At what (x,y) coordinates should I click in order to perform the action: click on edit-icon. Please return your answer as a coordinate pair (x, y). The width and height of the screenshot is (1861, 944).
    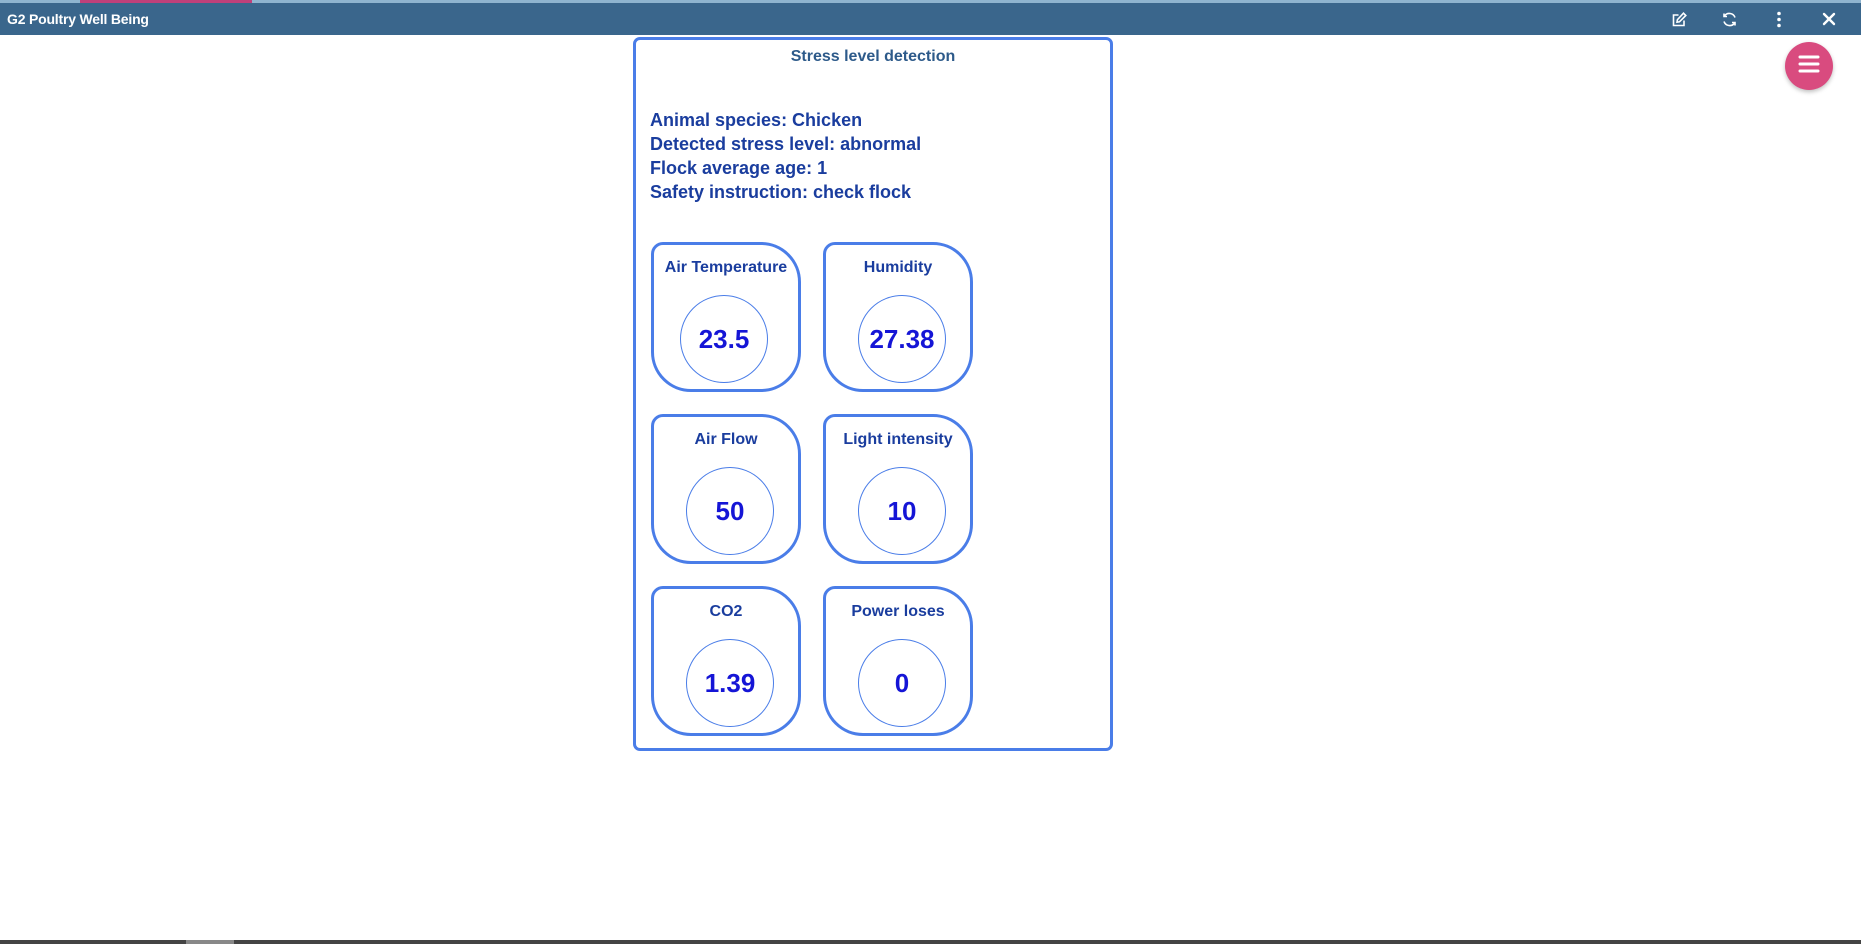
    Looking at the image, I should click on (1679, 19).